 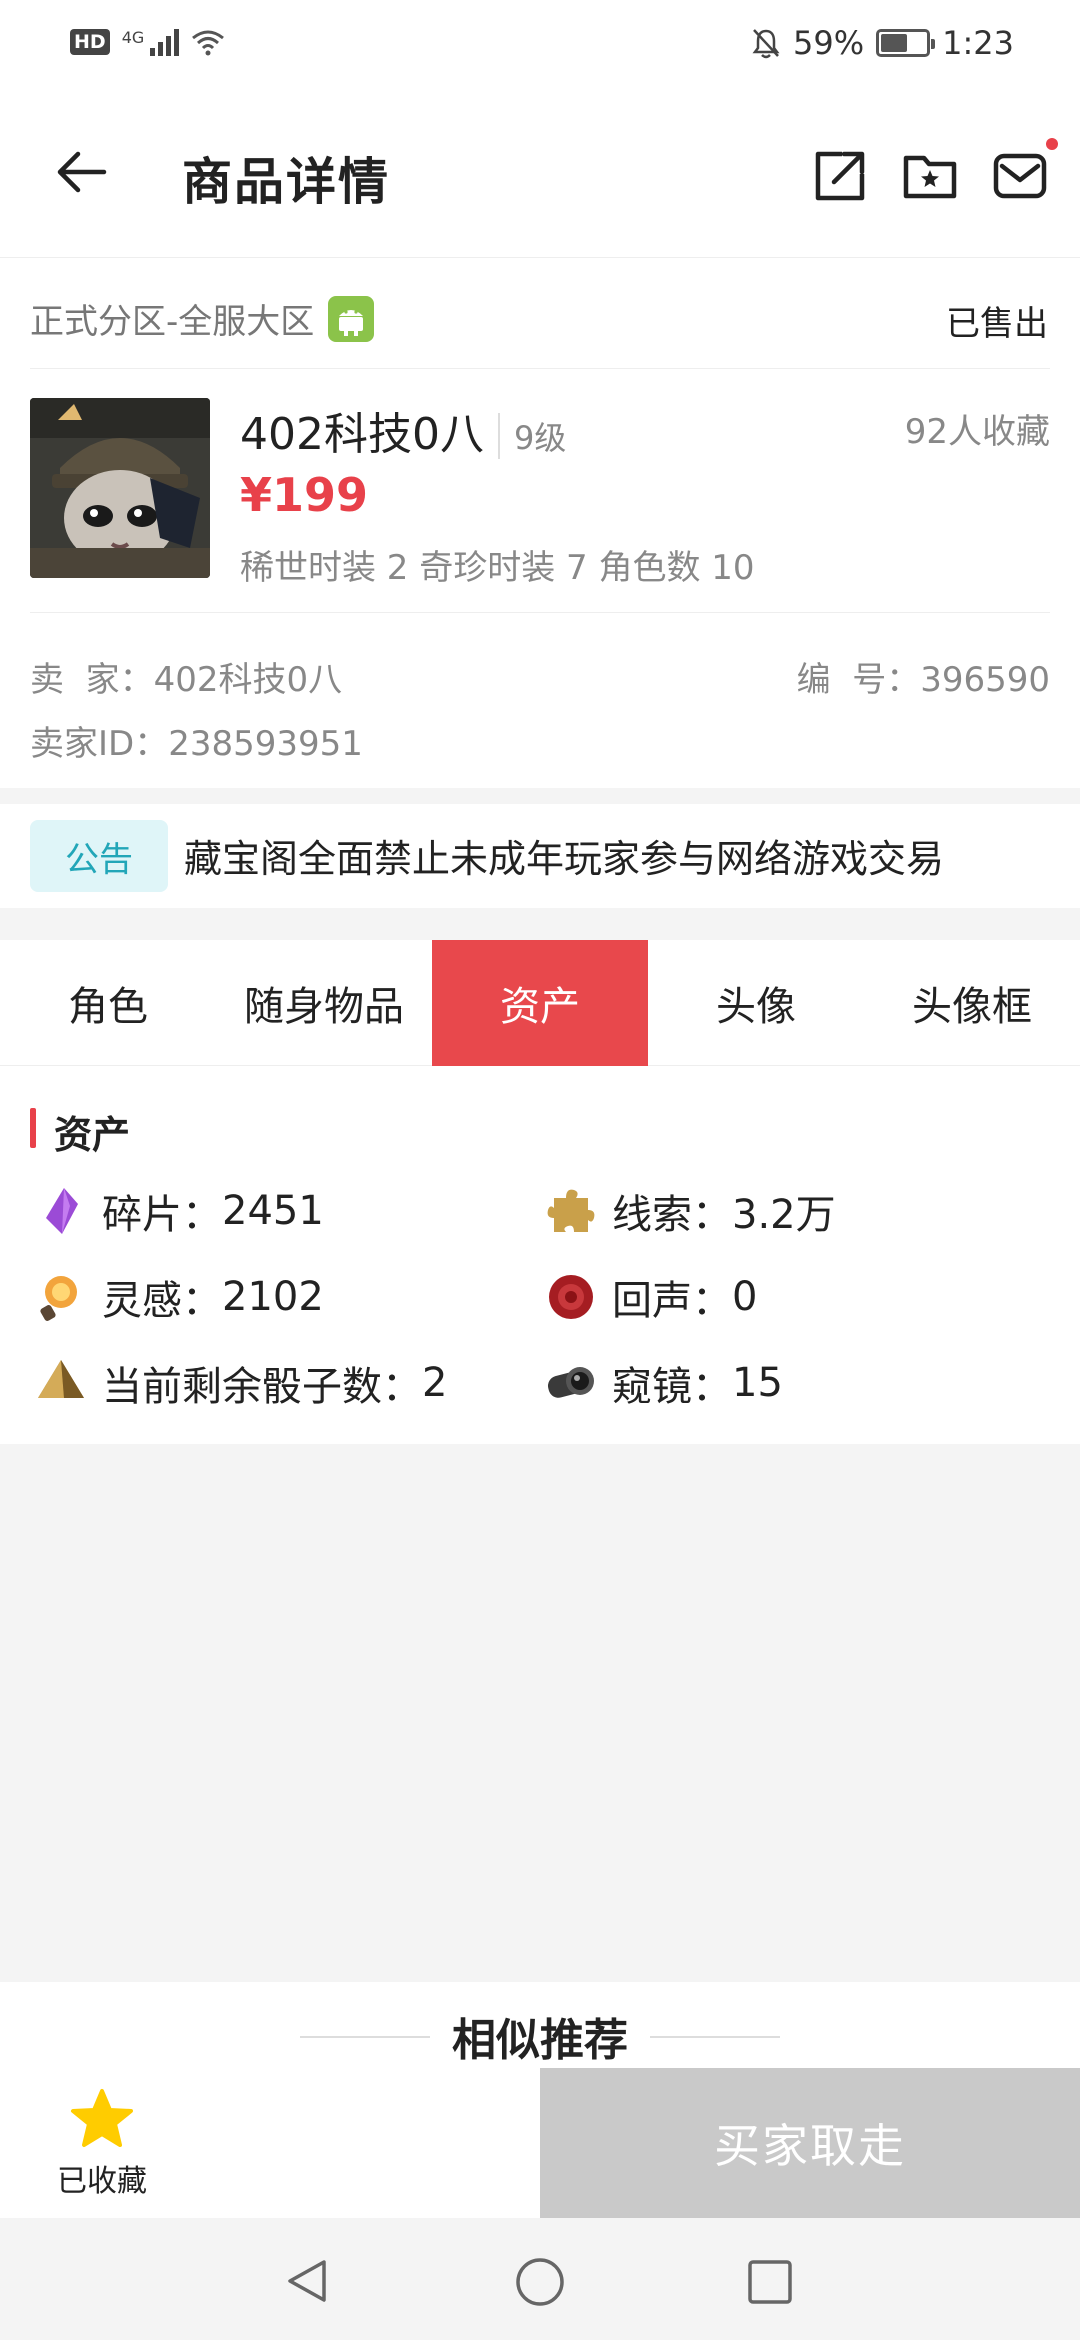 What do you see at coordinates (564, 859) in the screenshot?
I see `notice-text: 藏宝阁全面禁止未成年玩家参与网络游戏交易` at bounding box center [564, 859].